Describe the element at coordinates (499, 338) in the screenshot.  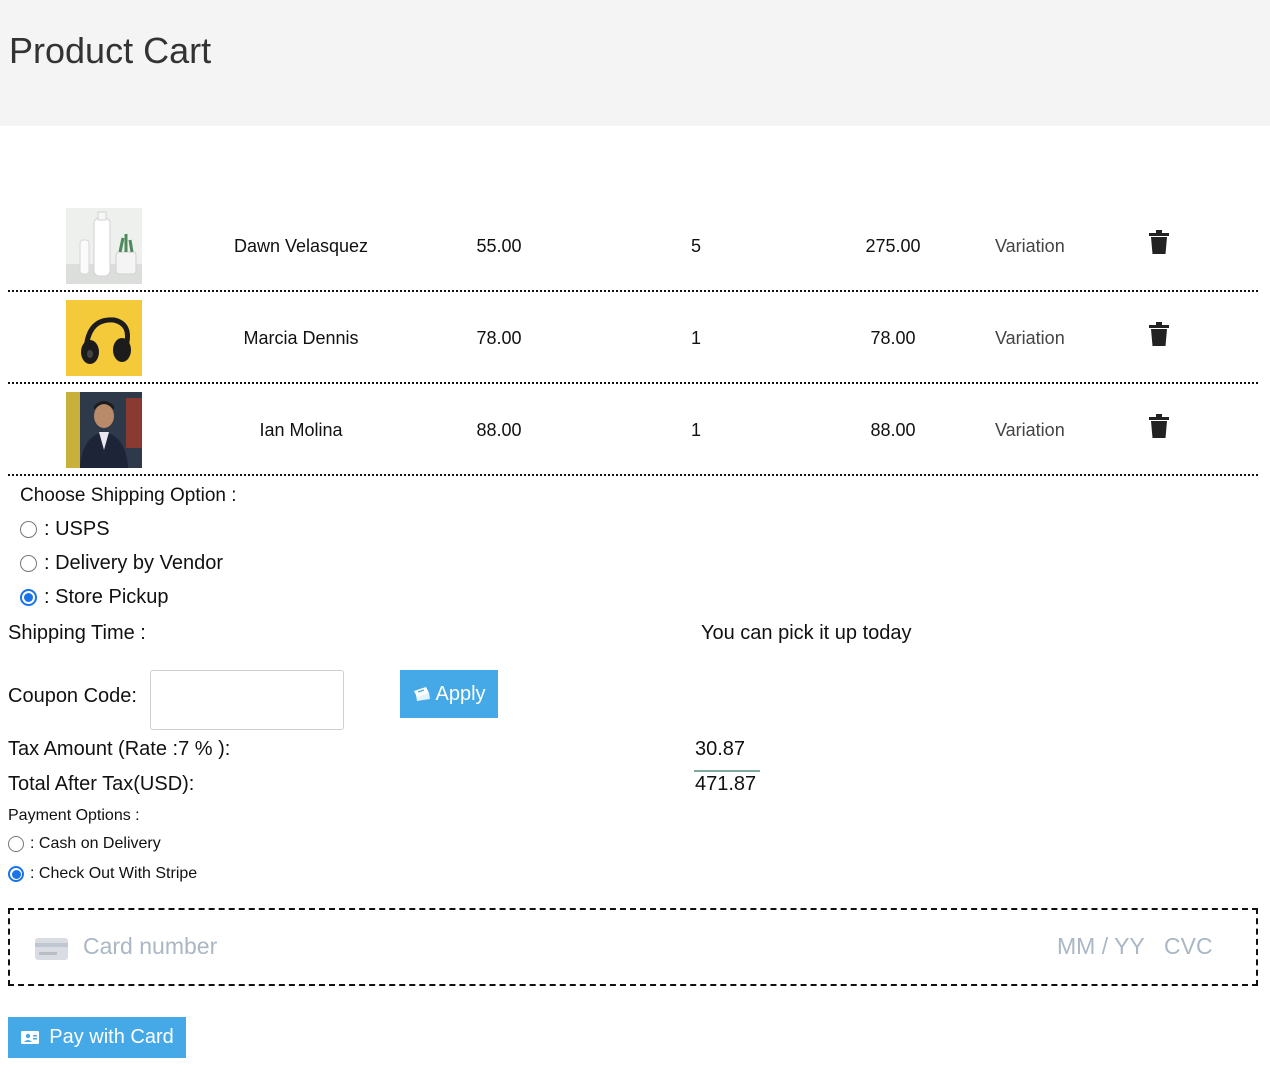
I see `product-price: 78.00` at that location.